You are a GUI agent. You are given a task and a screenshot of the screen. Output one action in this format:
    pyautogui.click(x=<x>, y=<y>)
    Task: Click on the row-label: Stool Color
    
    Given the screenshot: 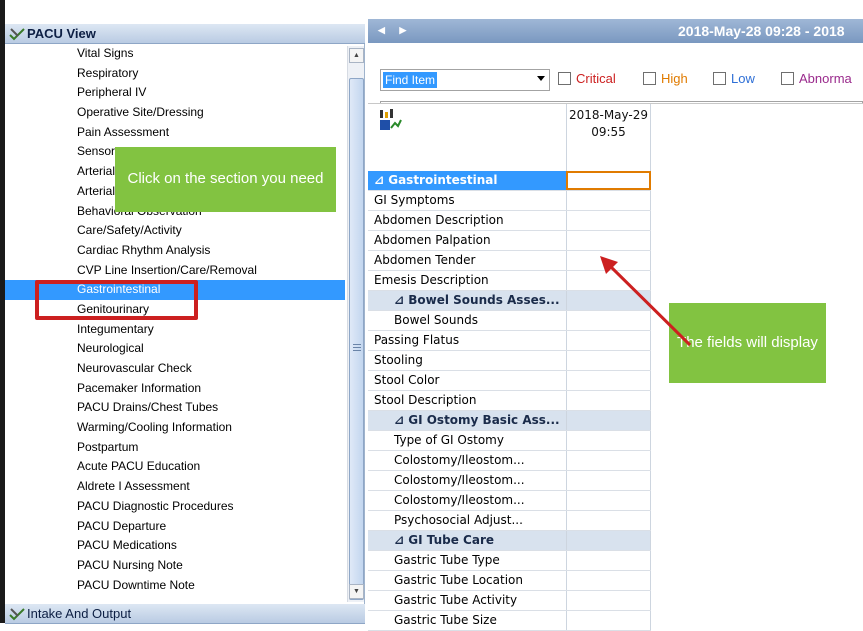 What is the action you would take?
    pyautogui.click(x=407, y=380)
    